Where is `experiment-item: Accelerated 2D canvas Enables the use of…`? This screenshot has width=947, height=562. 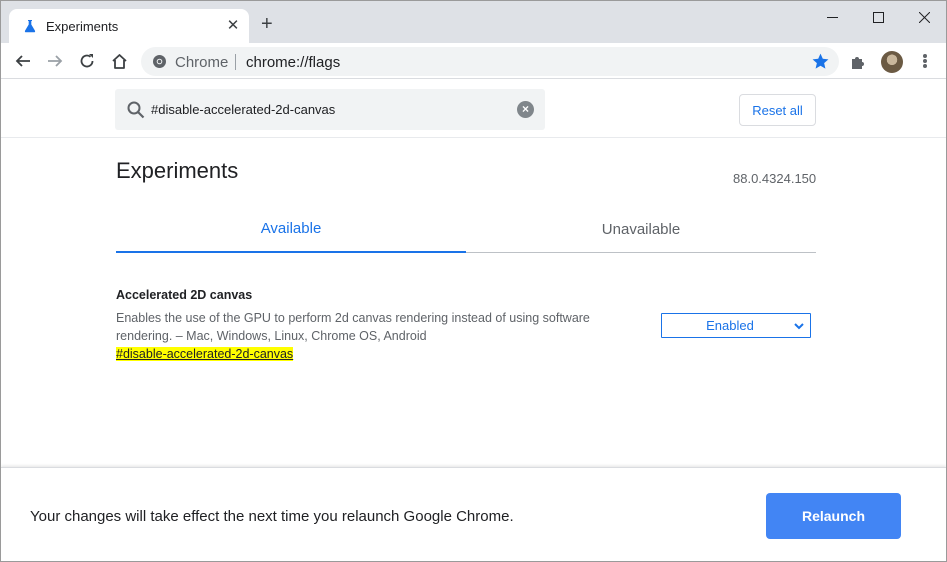
experiment-item: Accelerated 2D canvas Enables the use of… is located at coordinates (466, 324).